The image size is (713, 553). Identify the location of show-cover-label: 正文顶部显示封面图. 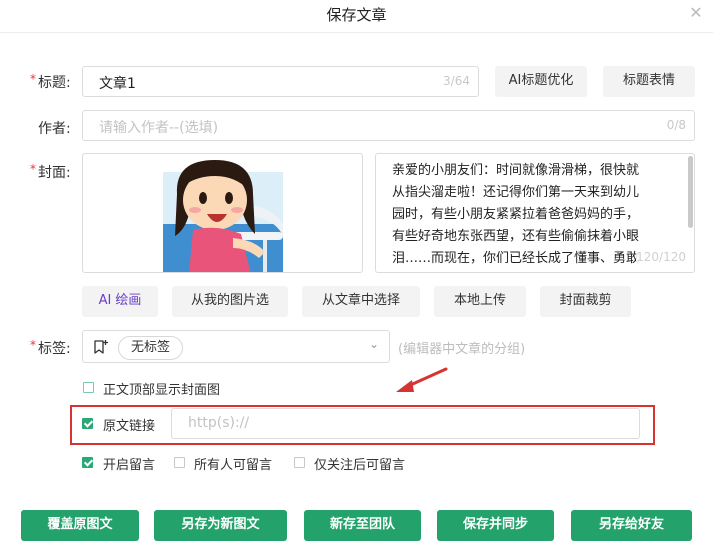
(162, 390).